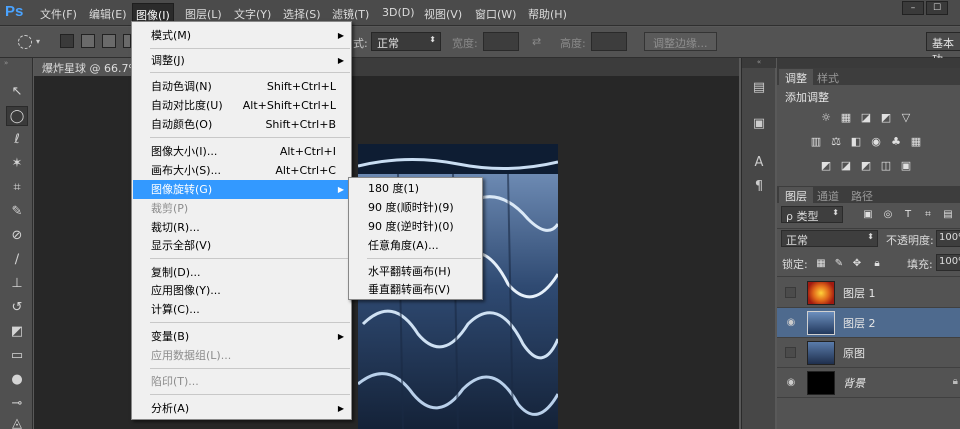 Image resolution: width=960 pixels, height=429 pixels. What do you see at coordinates (67, 41) in the screenshot?
I see `new-selection-icon` at bounding box center [67, 41].